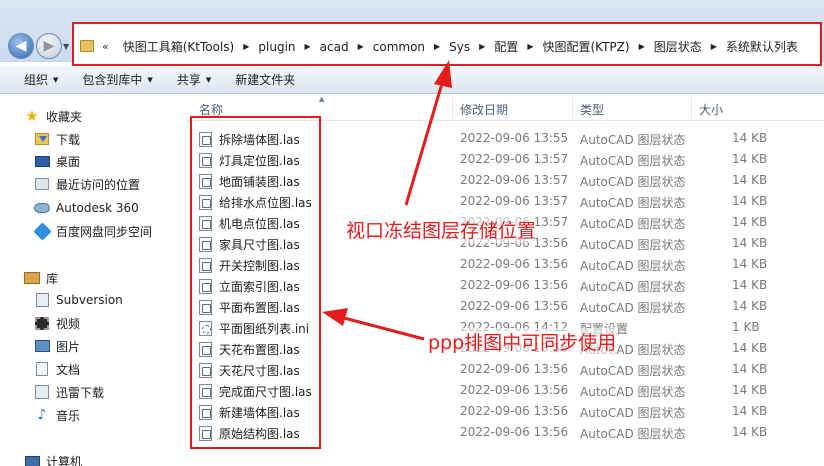 This screenshot has width=824, height=466. Describe the element at coordinates (412, 80) in the screenshot. I see `command-bar: 组织 ▼ 包含到库中 ▼ 共享 ▼ 新建文件夹` at that location.